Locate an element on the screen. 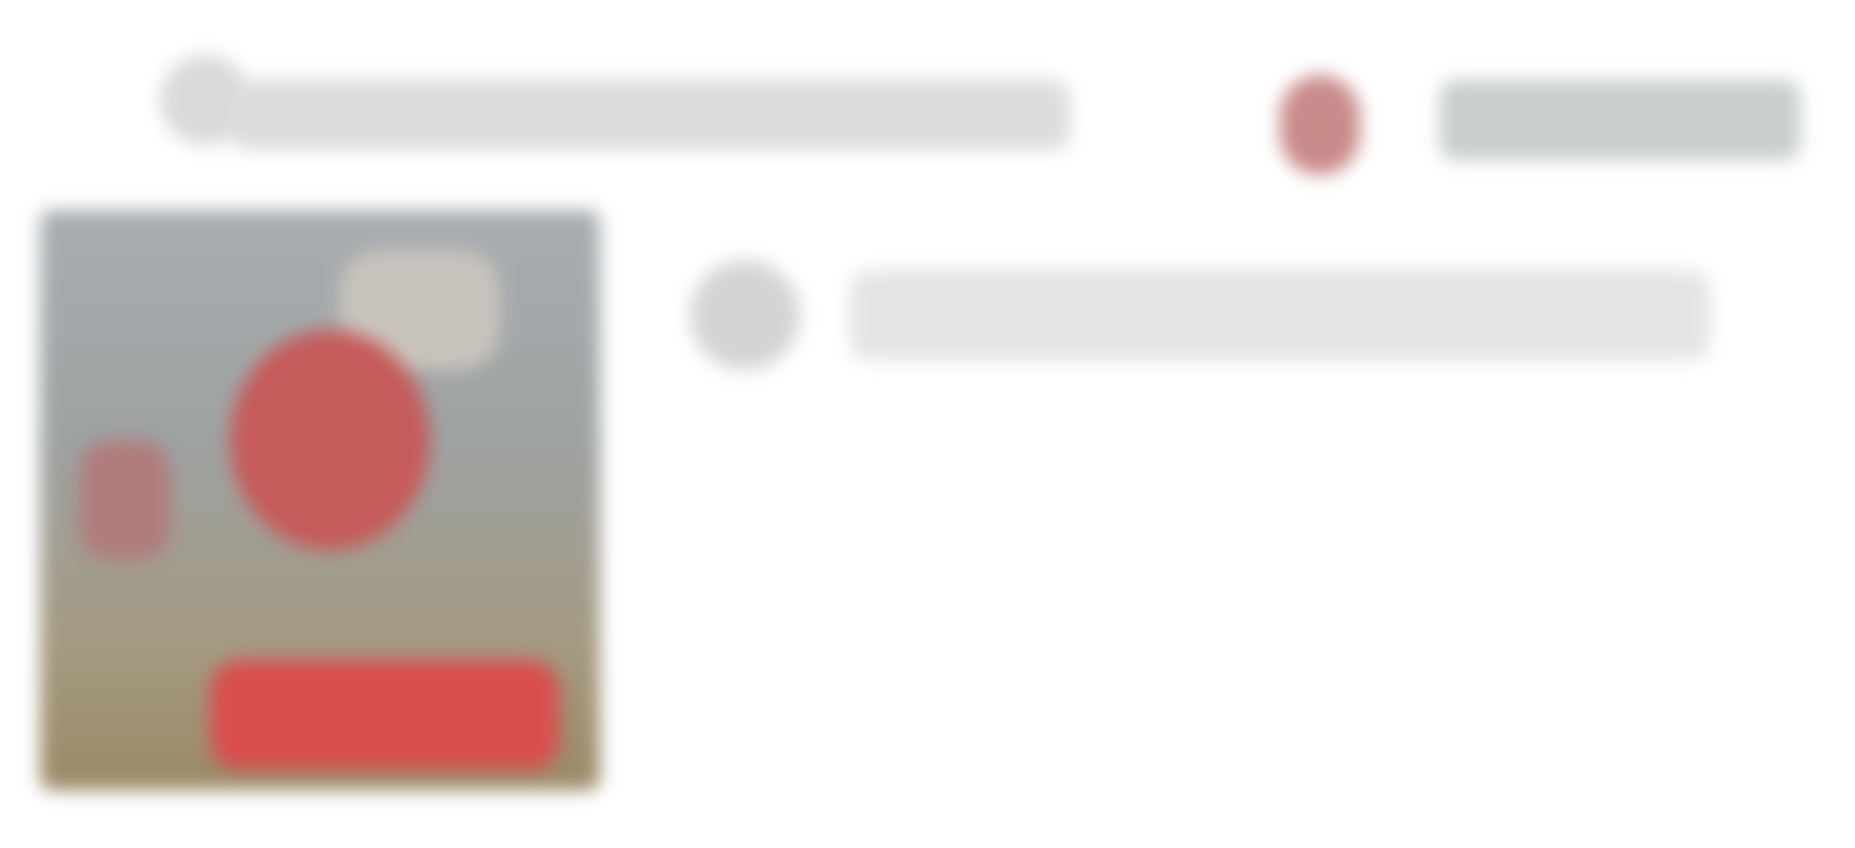 The width and height of the screenshot is (1855, 848). notification-icon is located at coordinates (1320, 125).